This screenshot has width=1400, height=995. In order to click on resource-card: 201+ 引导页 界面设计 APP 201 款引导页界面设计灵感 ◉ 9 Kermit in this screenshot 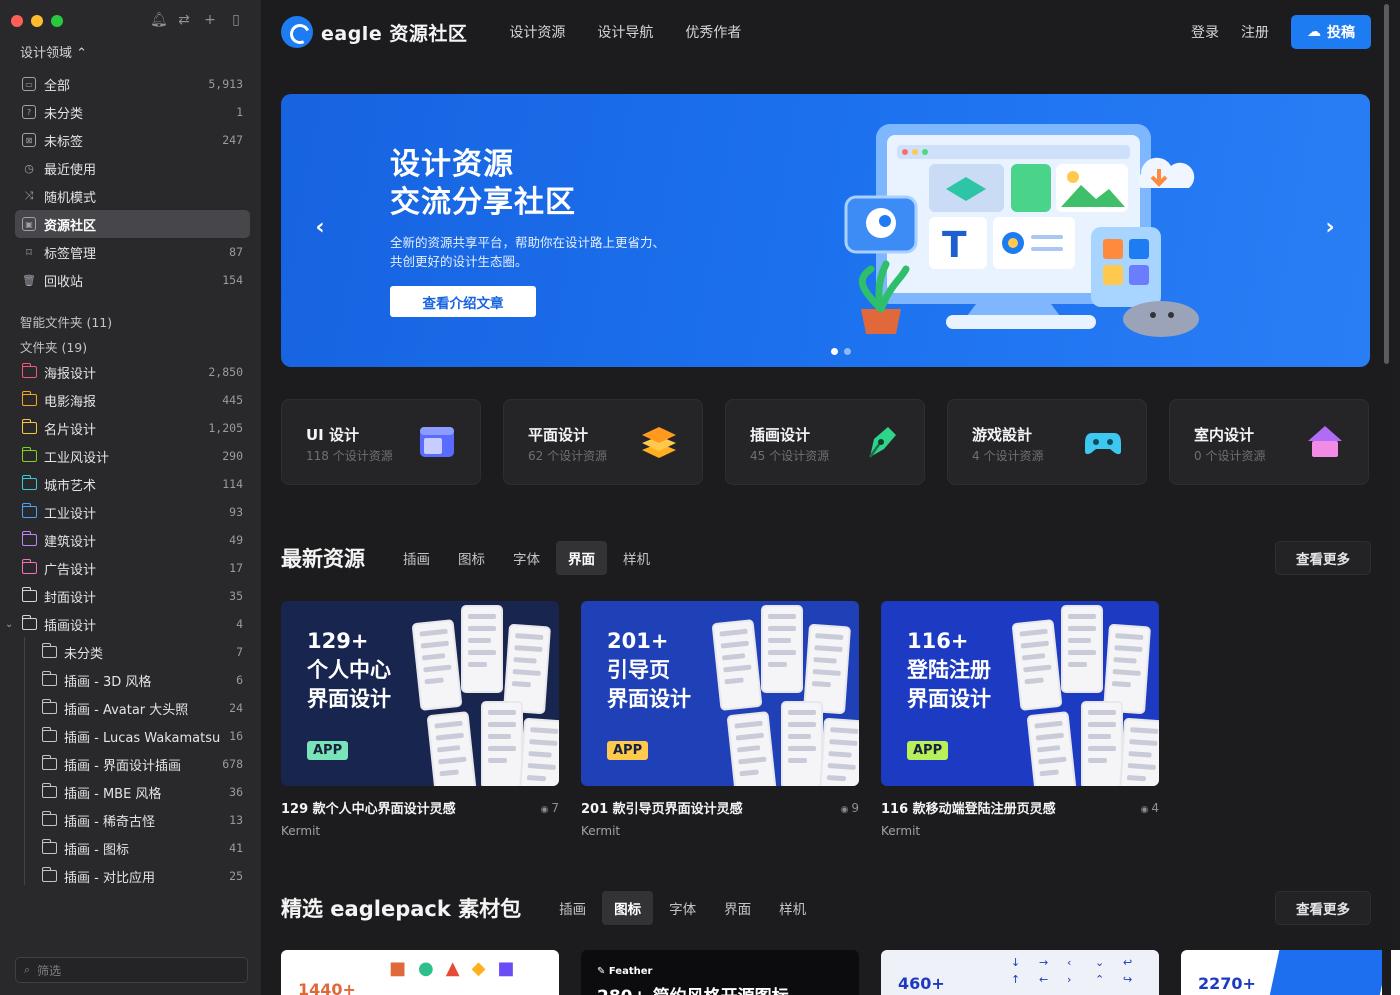, I will do `click(720, 719)`.